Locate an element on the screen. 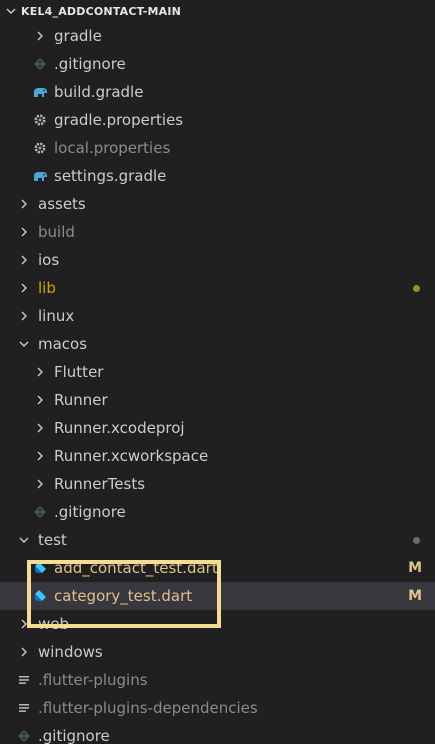 The height and width of the screenshot is (744, 435). folder-item-test: test is located at coordinates (217, 540).